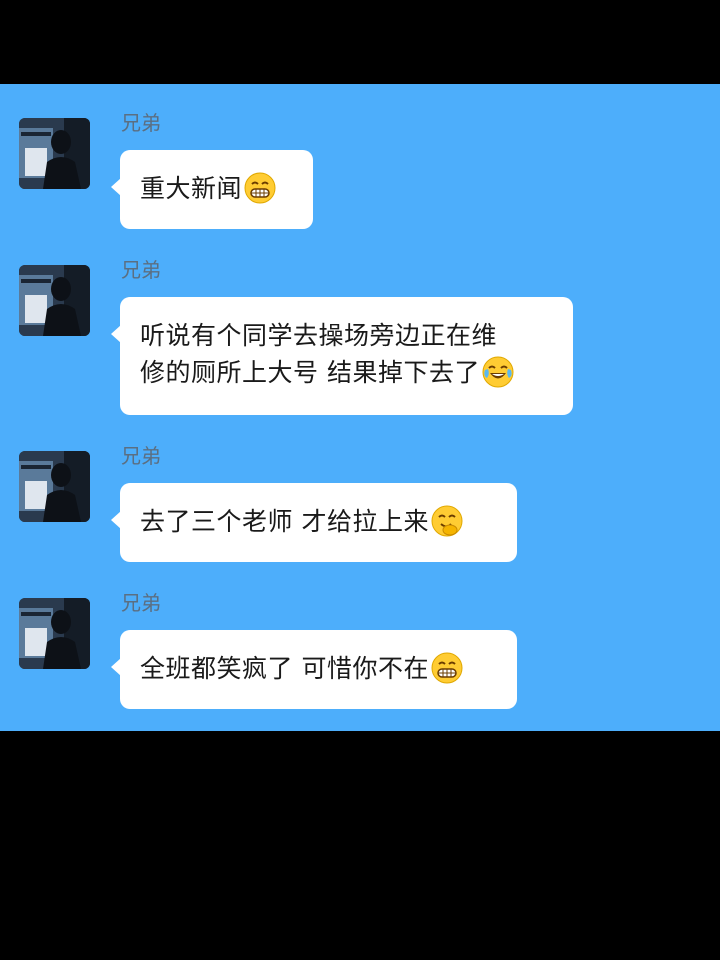 Image resolution: width=720 pixels, height=960 pixels. What do you see at coordinates (498, 372) in the screenshot?
I see `tears-of-joy-emoji` at bounding box center [498, 372].